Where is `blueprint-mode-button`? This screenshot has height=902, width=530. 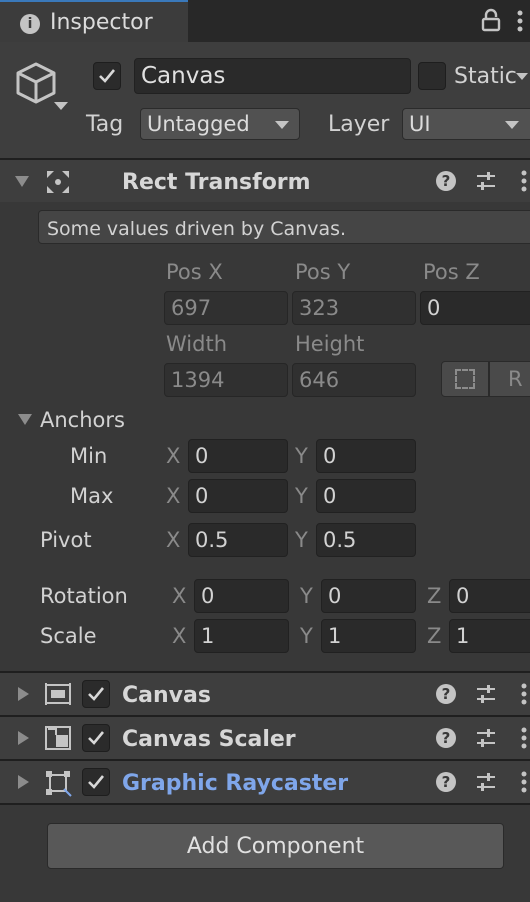
blueprint-mode-button is located at coordinates (465, 379).